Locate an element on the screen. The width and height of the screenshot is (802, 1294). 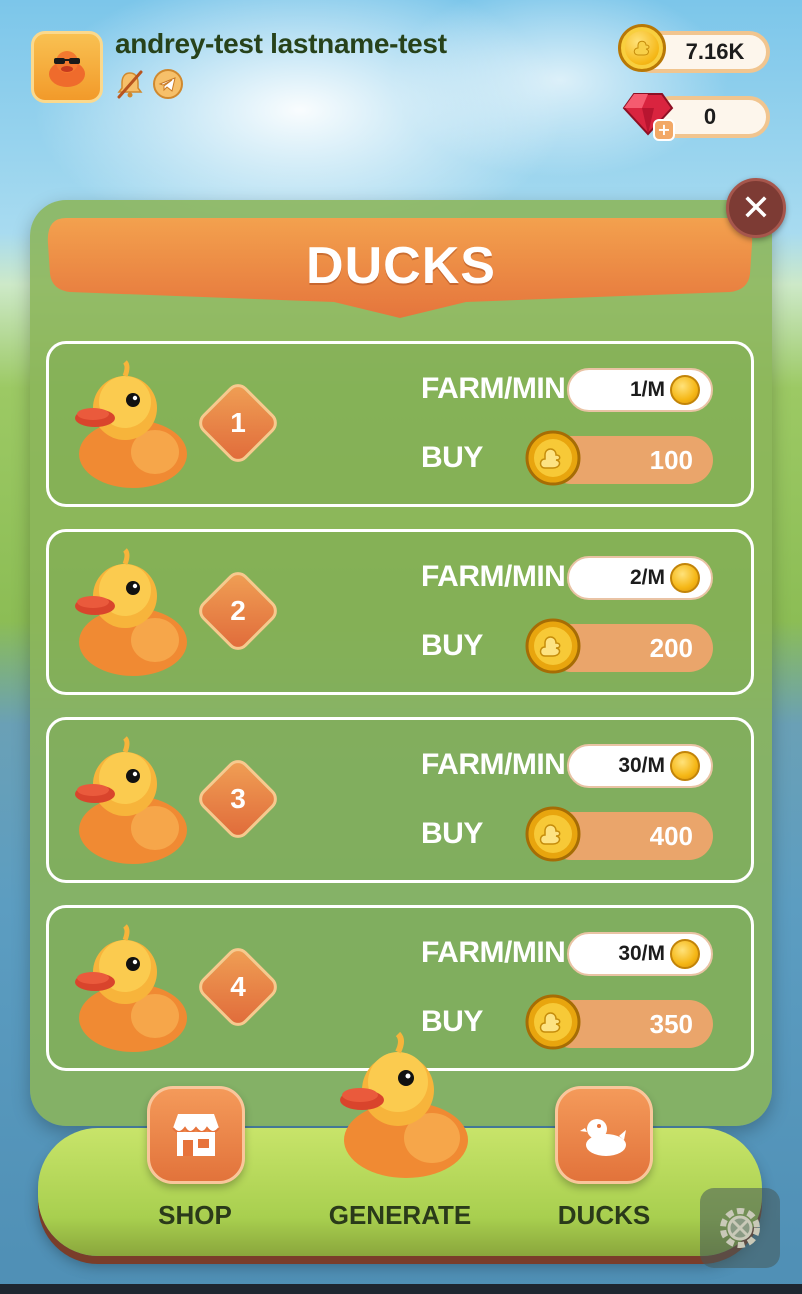
duck-with-sunglasses-icon is located at coordinates (67, 69).